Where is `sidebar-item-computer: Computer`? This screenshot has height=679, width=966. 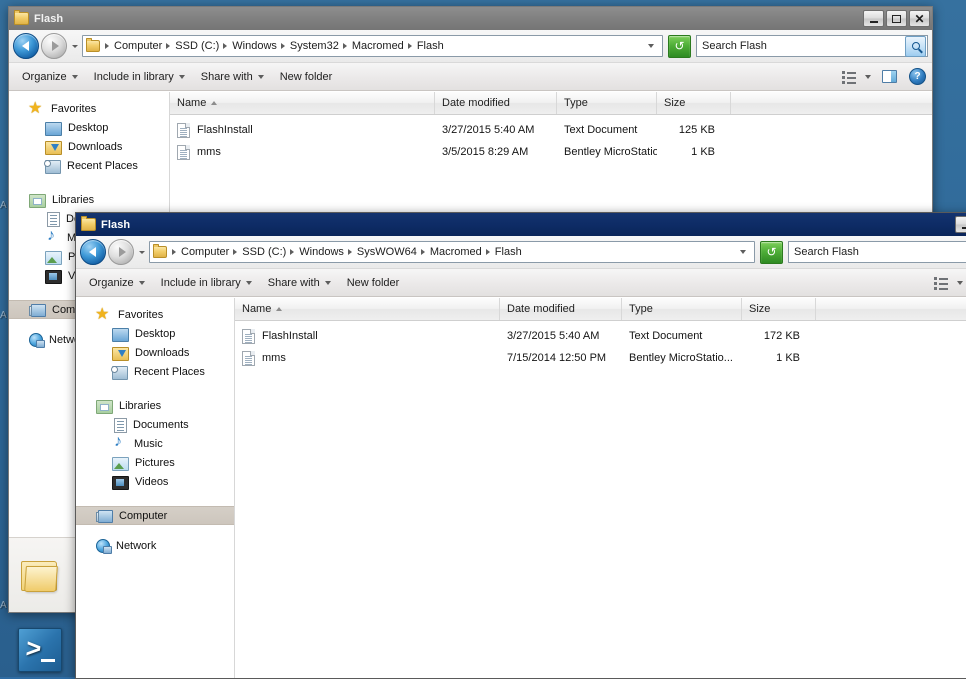 sidebar-item-computer: Computer is located at coordinates (155, 515).